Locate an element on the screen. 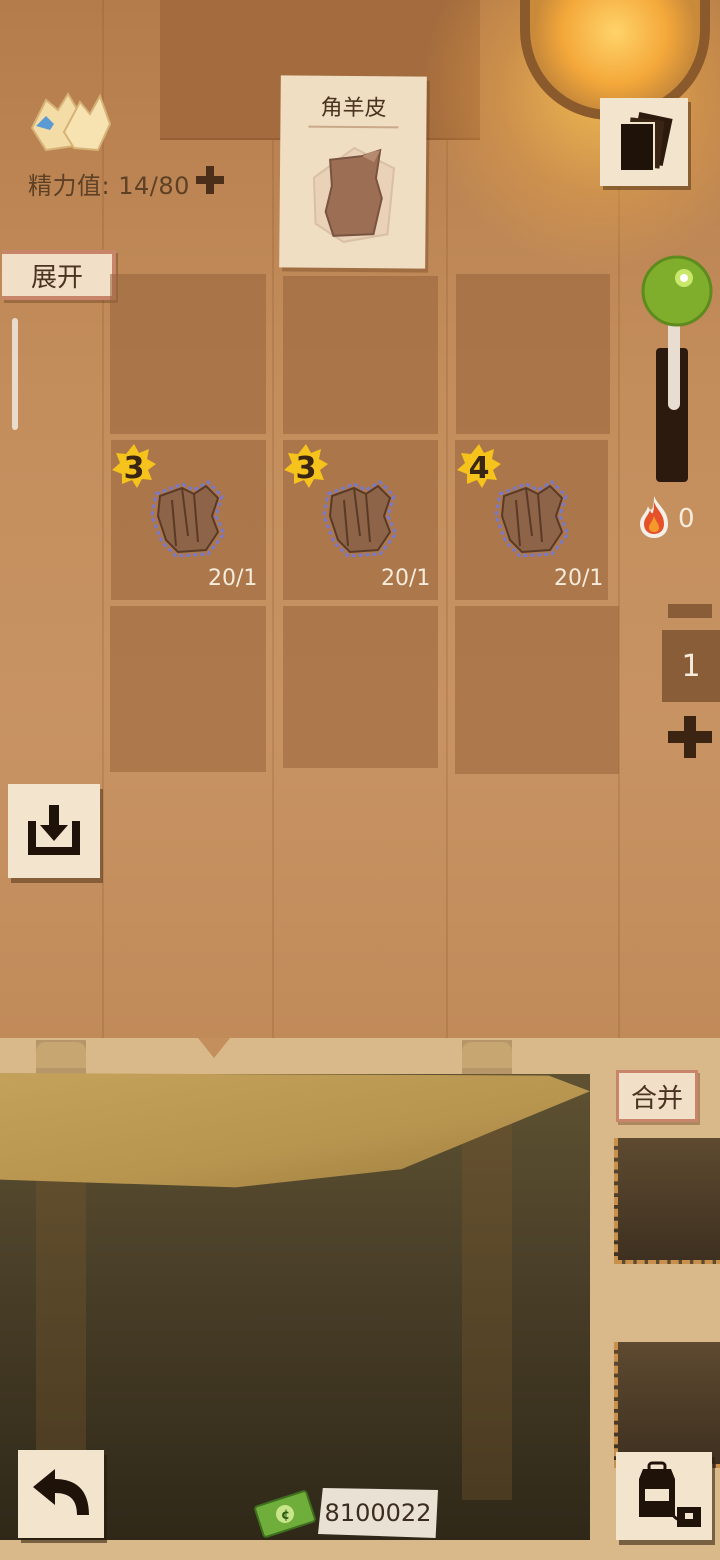  cash-icon: ¢ is located at coordinates (285, 1514).